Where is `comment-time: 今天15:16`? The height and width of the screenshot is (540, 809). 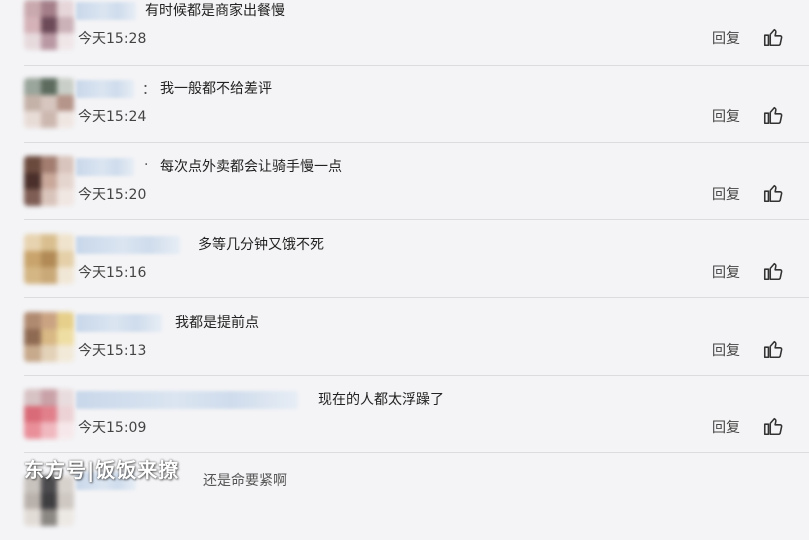 comment-time: 今天15:16 is located at coordinates (112, 273).